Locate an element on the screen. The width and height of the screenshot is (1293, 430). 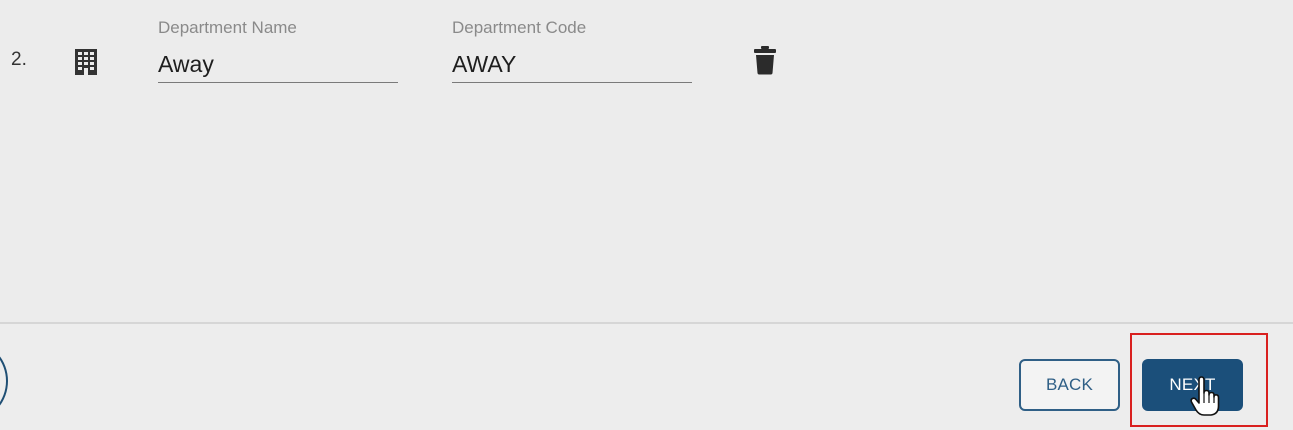
department-code-label: Department Code is located at coordinates (519, 27).